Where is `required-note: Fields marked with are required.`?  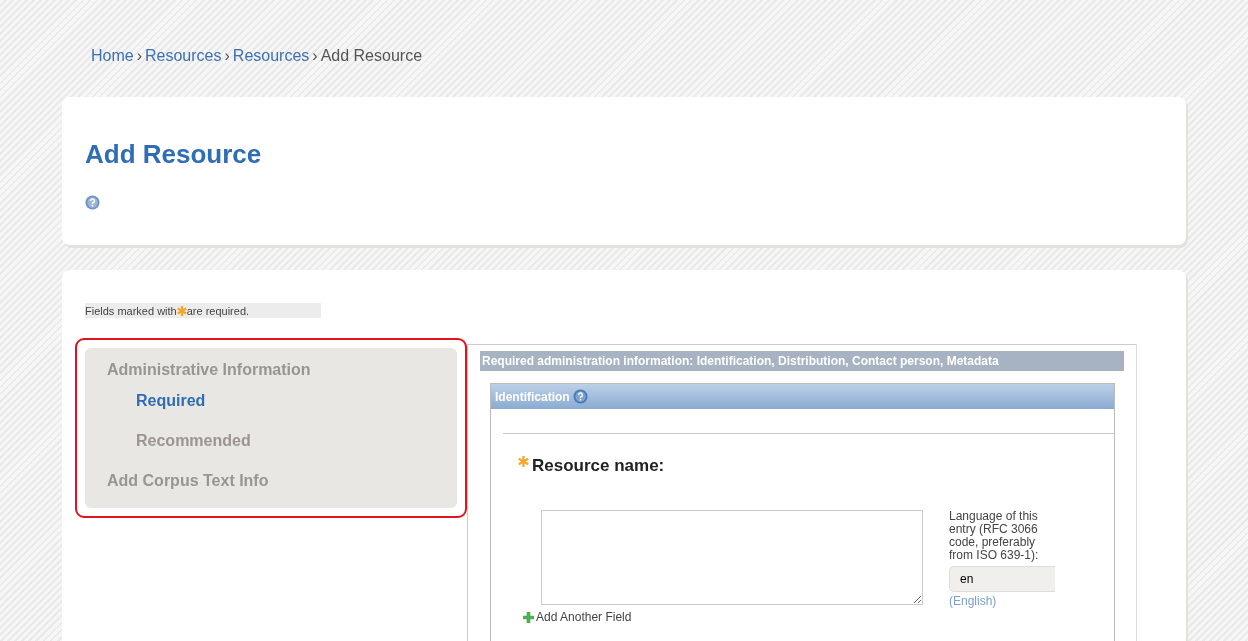 required-note: Fields marked with are required. is located at coordinates (203, 310).